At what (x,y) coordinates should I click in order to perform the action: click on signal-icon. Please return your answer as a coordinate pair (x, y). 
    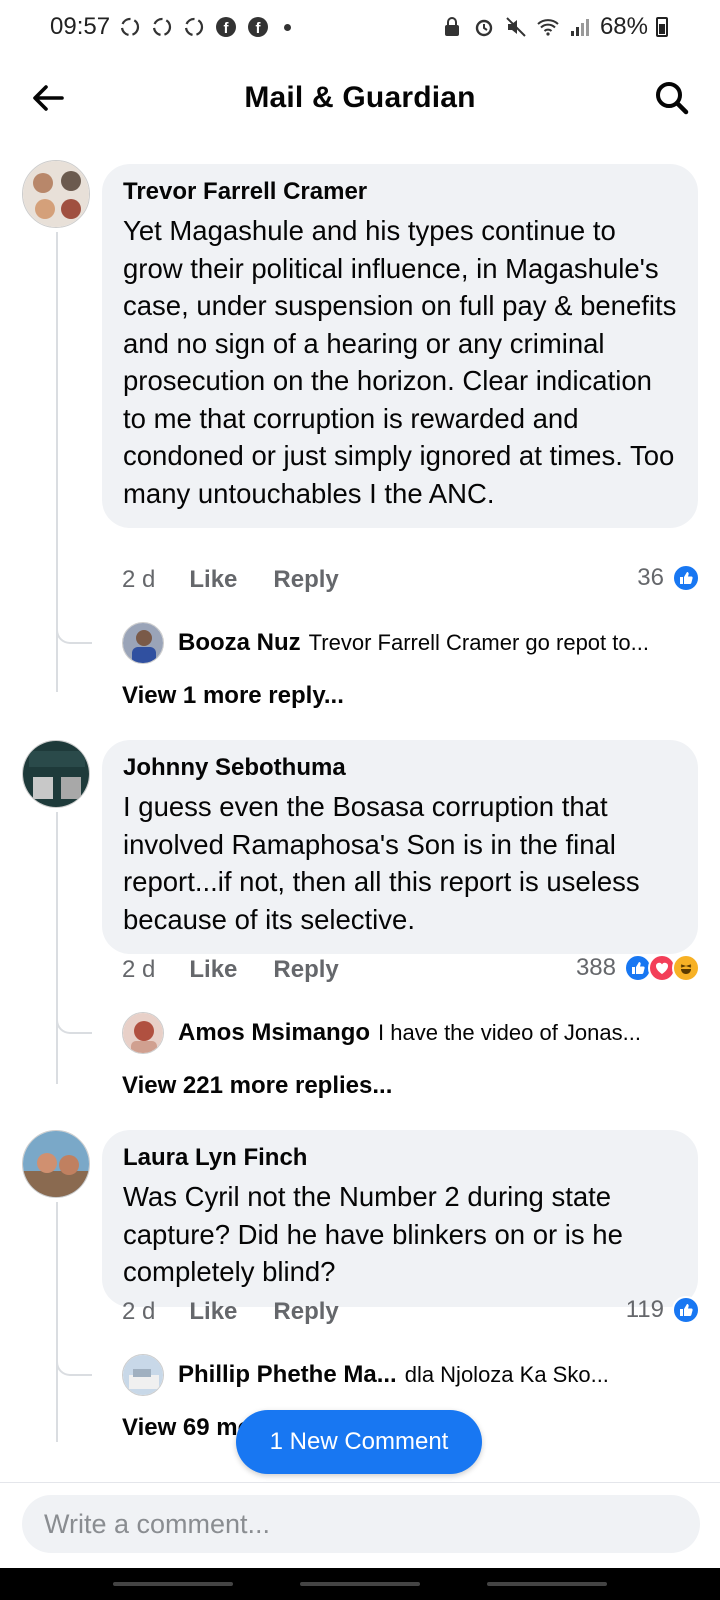
    Looking at the image, I should click on (579, 27).